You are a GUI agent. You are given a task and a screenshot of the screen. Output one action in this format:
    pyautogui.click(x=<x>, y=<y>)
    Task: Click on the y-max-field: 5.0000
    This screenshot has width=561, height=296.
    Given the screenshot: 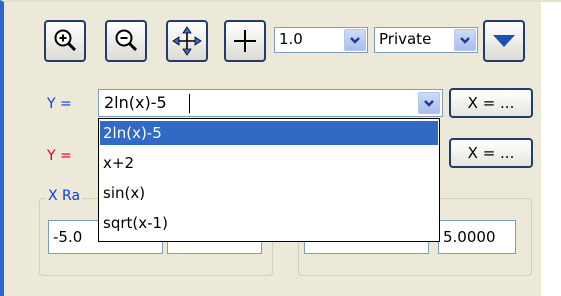 What is the action you would take?
    pyautogui.click(x=477, y=237)
    